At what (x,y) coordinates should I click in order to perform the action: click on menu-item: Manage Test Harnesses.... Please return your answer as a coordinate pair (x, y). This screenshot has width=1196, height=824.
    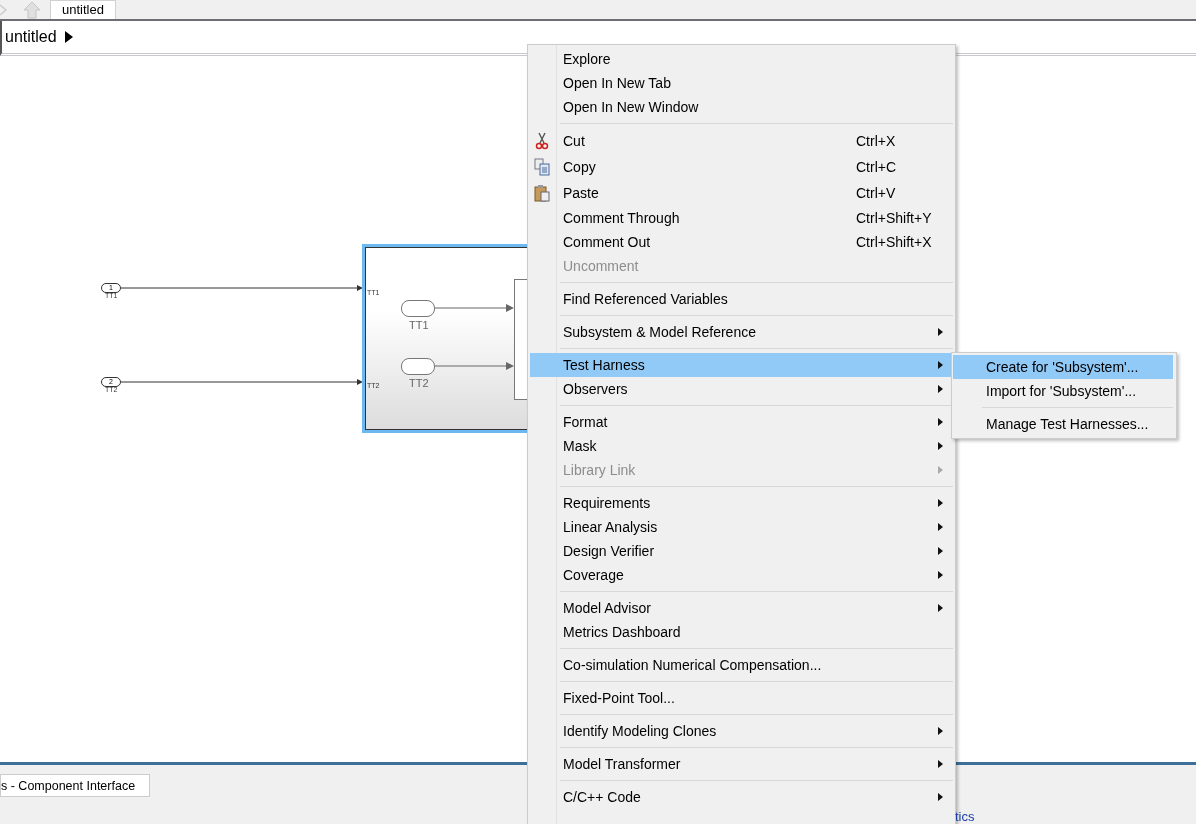
    Looking at the image, I should click on (1063, 424).